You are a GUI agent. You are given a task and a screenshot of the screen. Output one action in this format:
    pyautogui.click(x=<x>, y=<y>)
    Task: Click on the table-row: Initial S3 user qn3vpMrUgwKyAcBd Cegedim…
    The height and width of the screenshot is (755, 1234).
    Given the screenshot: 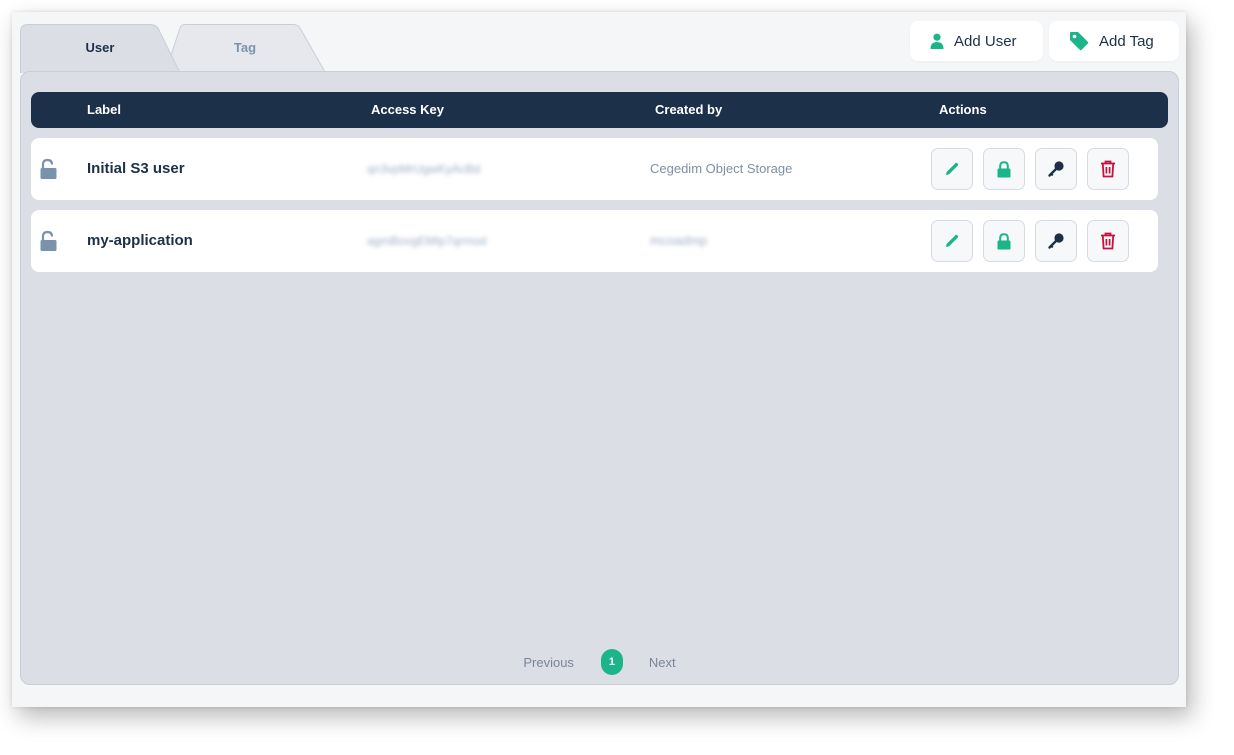 What is the action you would take?
    pyautogui.click(x=594, y=169)
    